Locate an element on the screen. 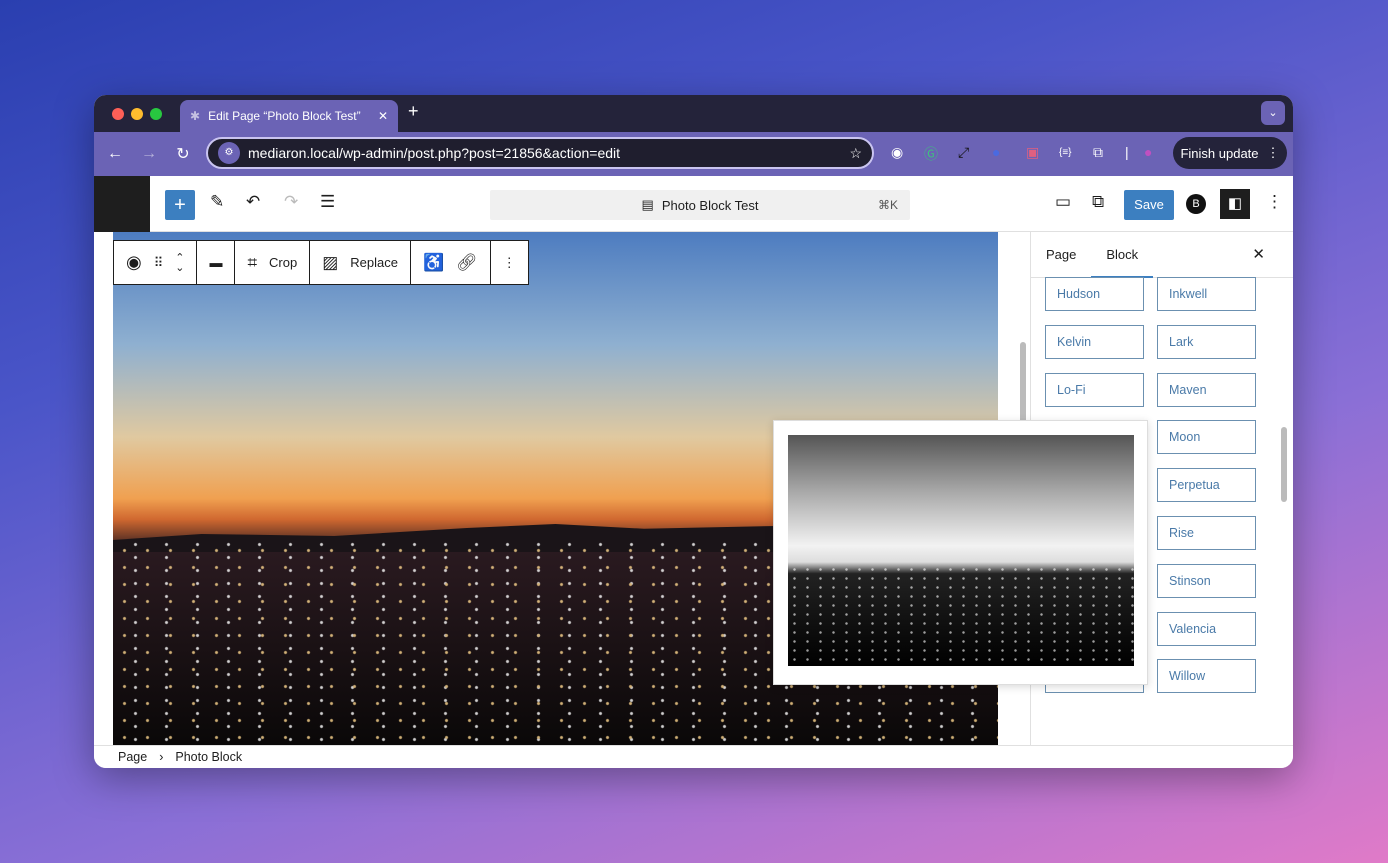  tab-page: Page is located at coordinates (1061, 255).